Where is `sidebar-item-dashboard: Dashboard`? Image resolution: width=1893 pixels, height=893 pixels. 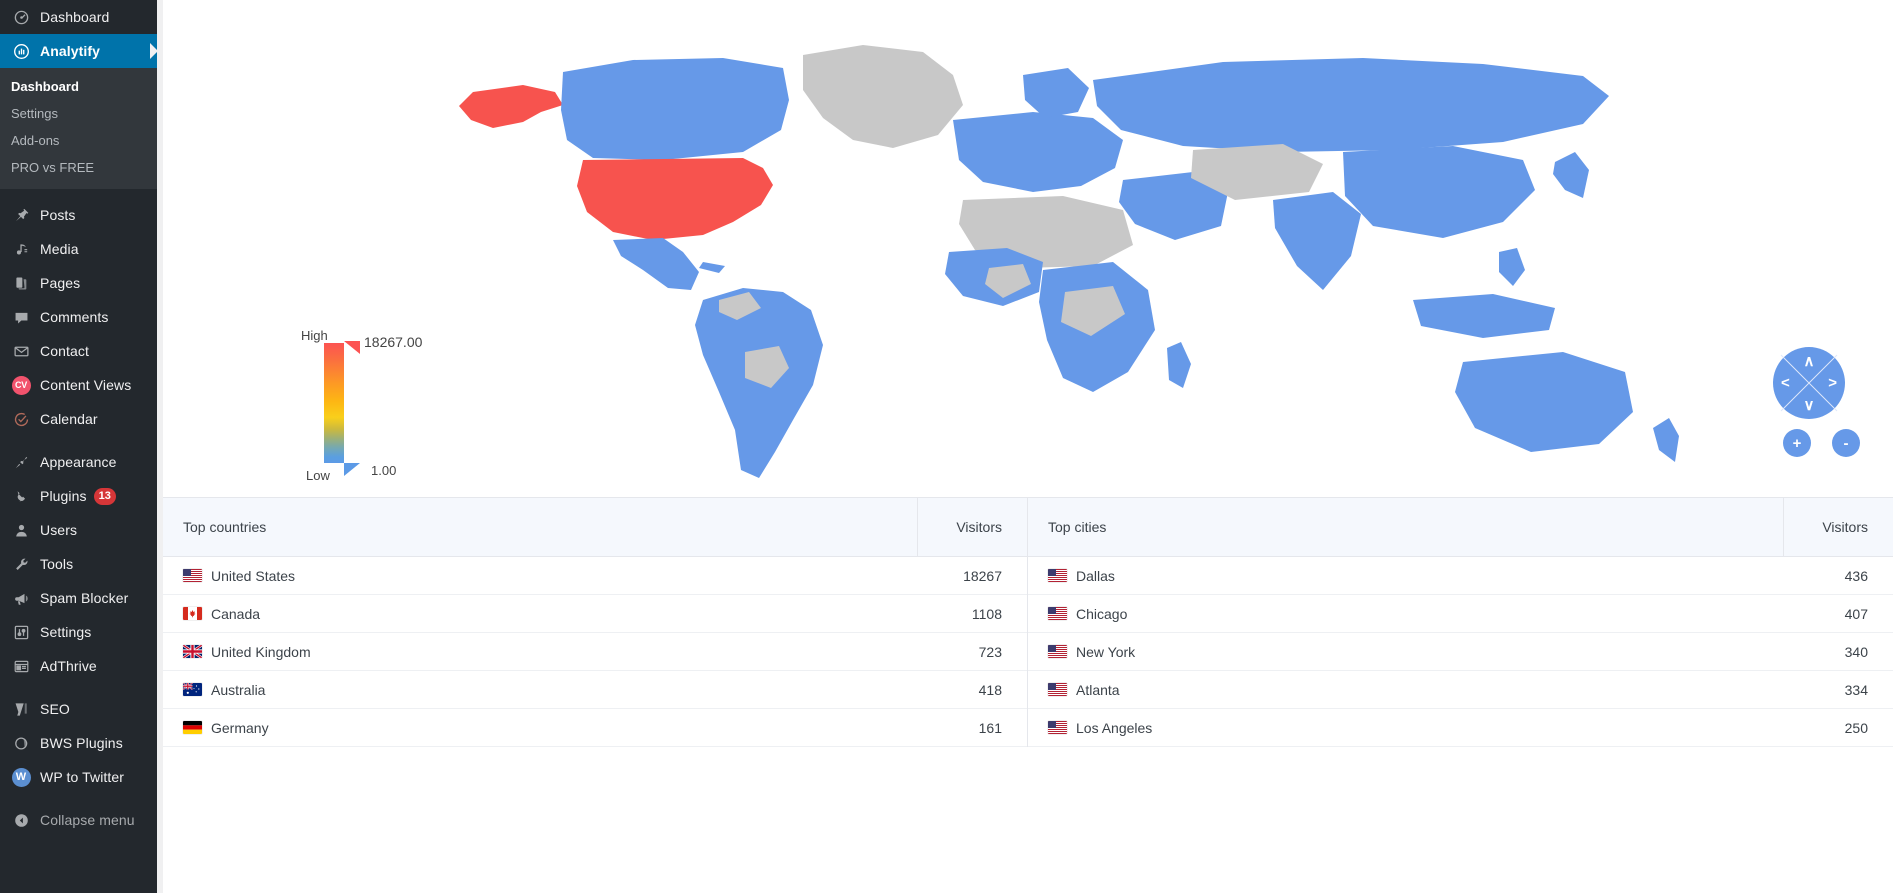 sidebar-item-dashboard: Dashboard is located at coordinates (78, 17).